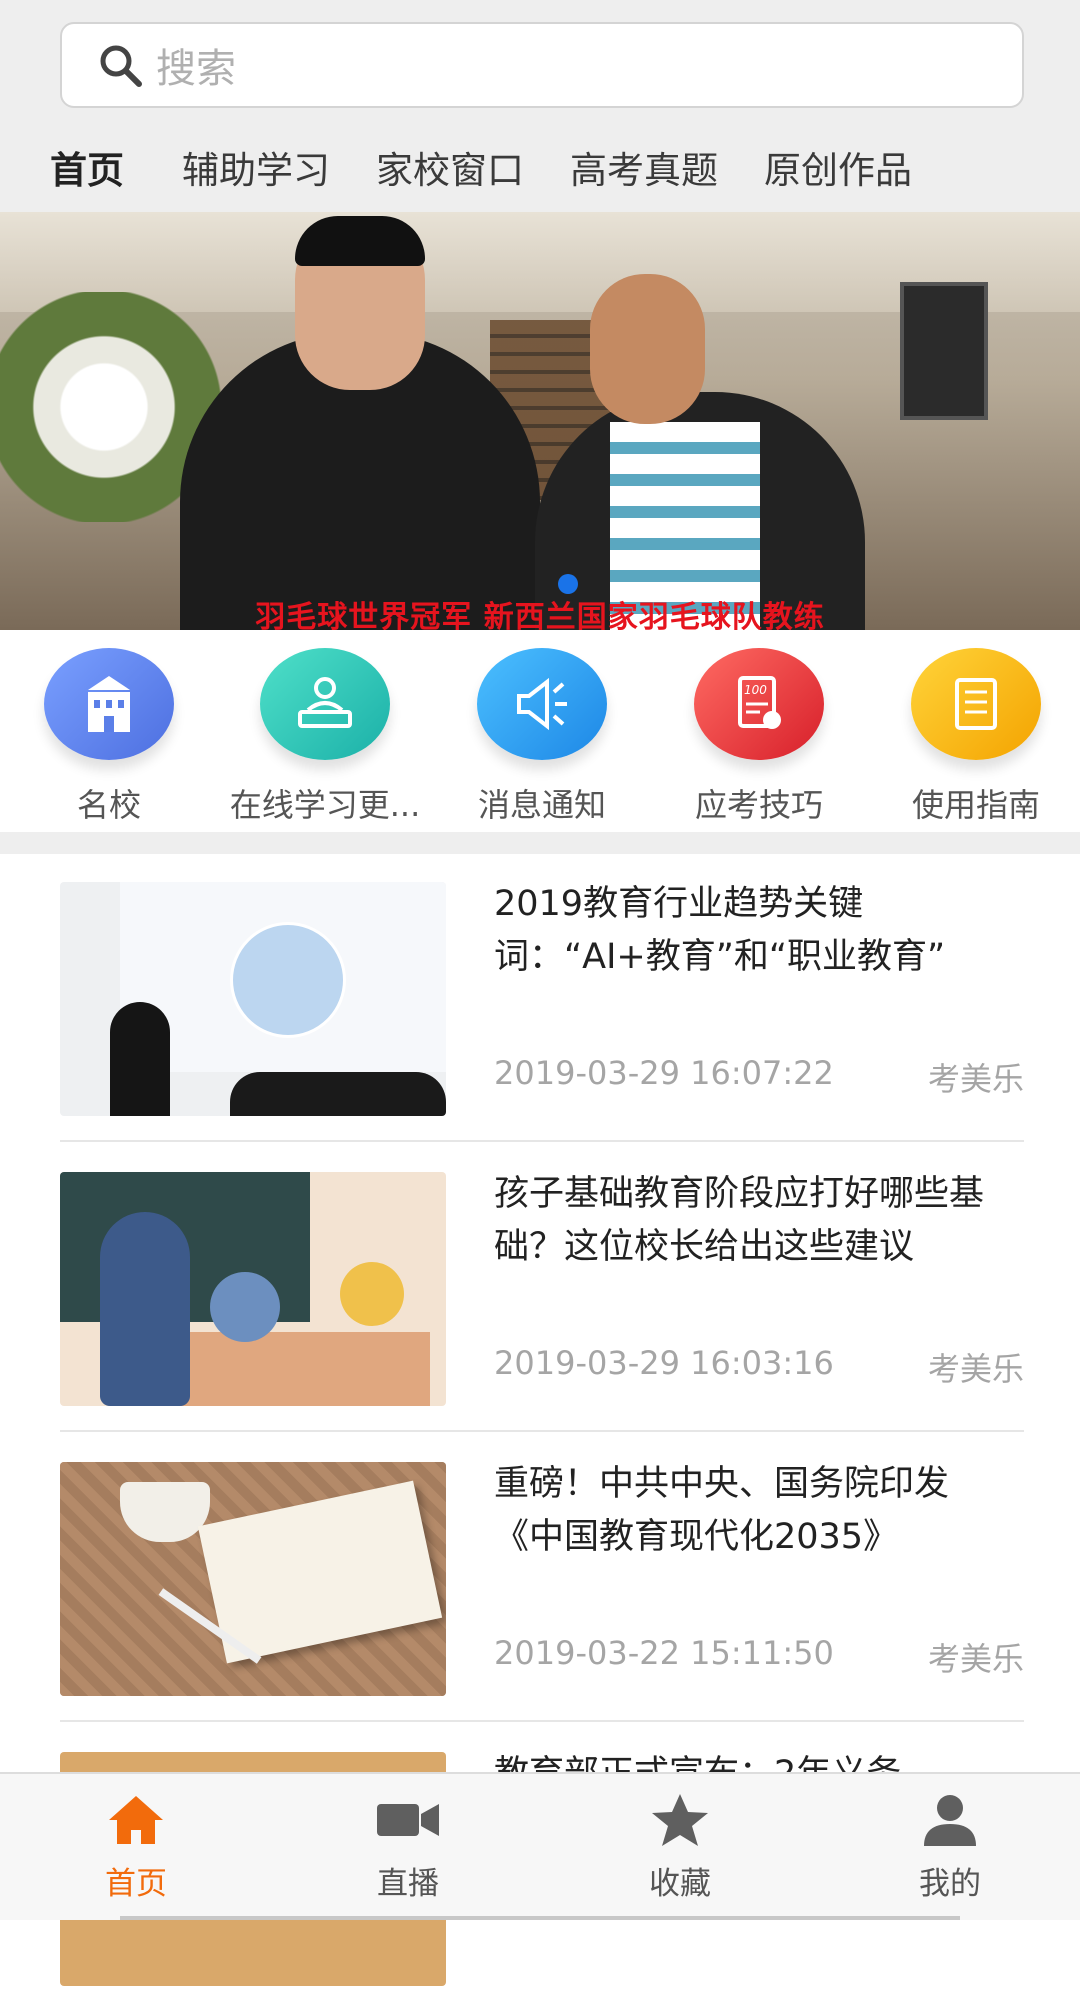  Describe the element at coordinates (542, 65) in the screenshot. I see `search-box: 搜索` at that location.